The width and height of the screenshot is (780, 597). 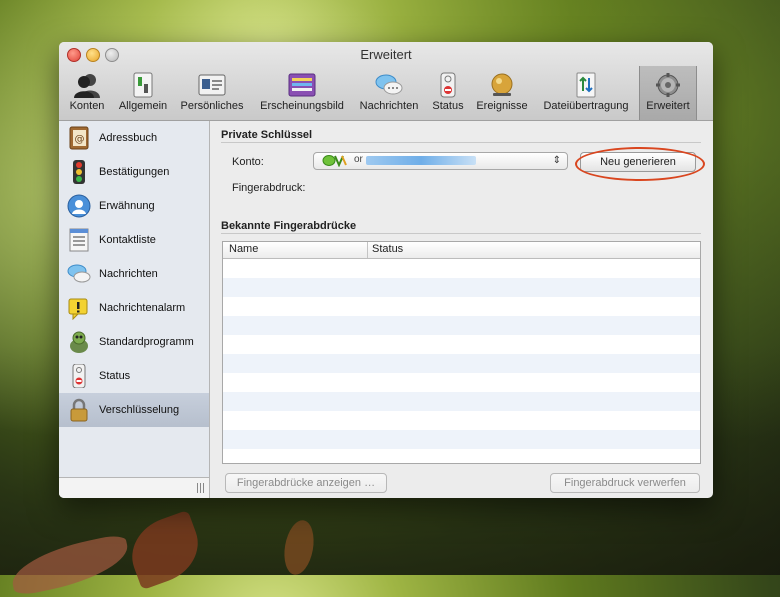 I want to click on toolbar-item-persoenliches: Persönliches, so click(x=212, y=93).